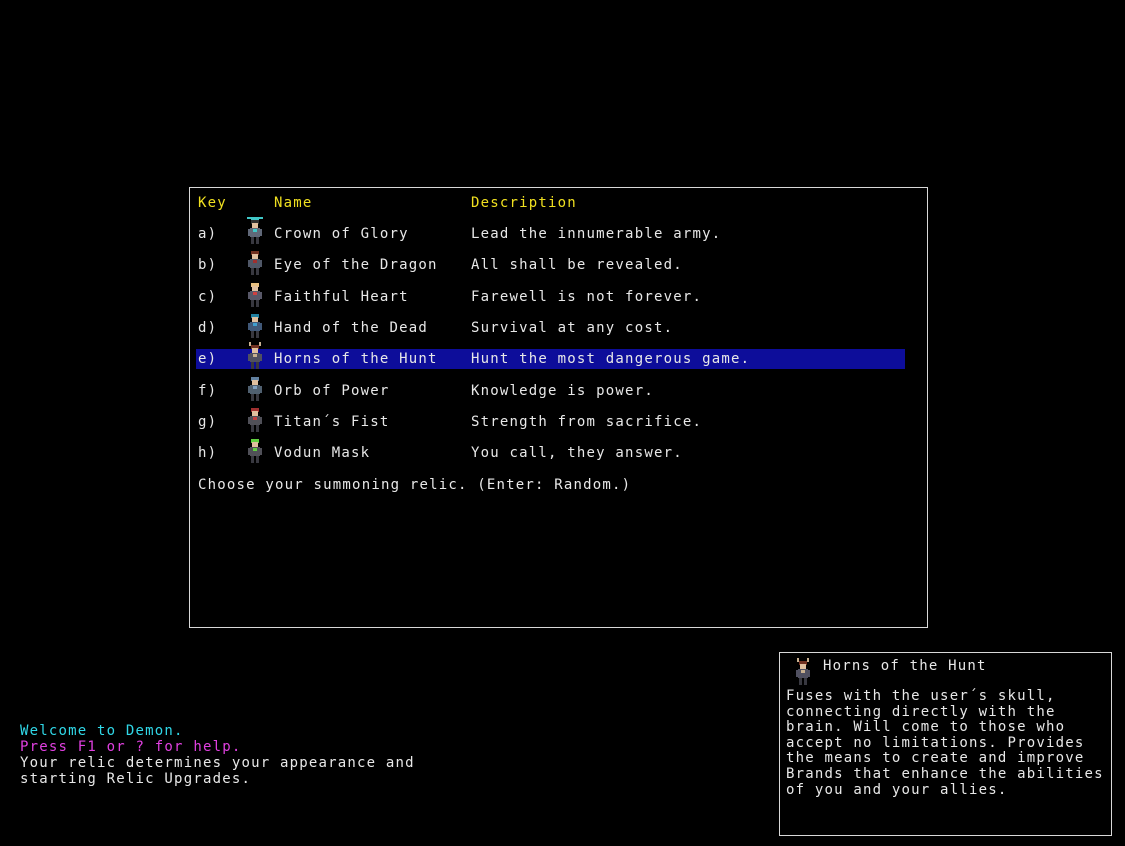 This screenshot has width=1125, height=846. I want to click on crown-figure-icon, so click(255, 231).